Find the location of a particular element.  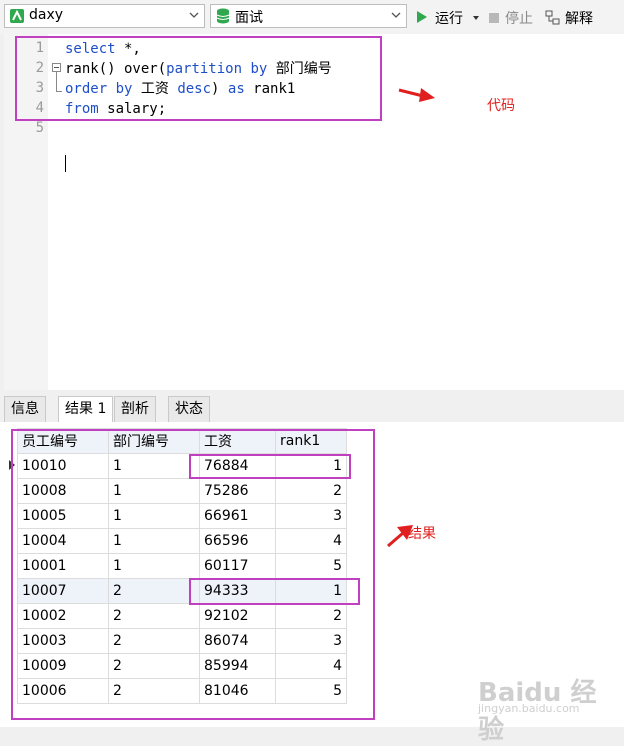

line-number: 5 is located at coordinates (39, 128).